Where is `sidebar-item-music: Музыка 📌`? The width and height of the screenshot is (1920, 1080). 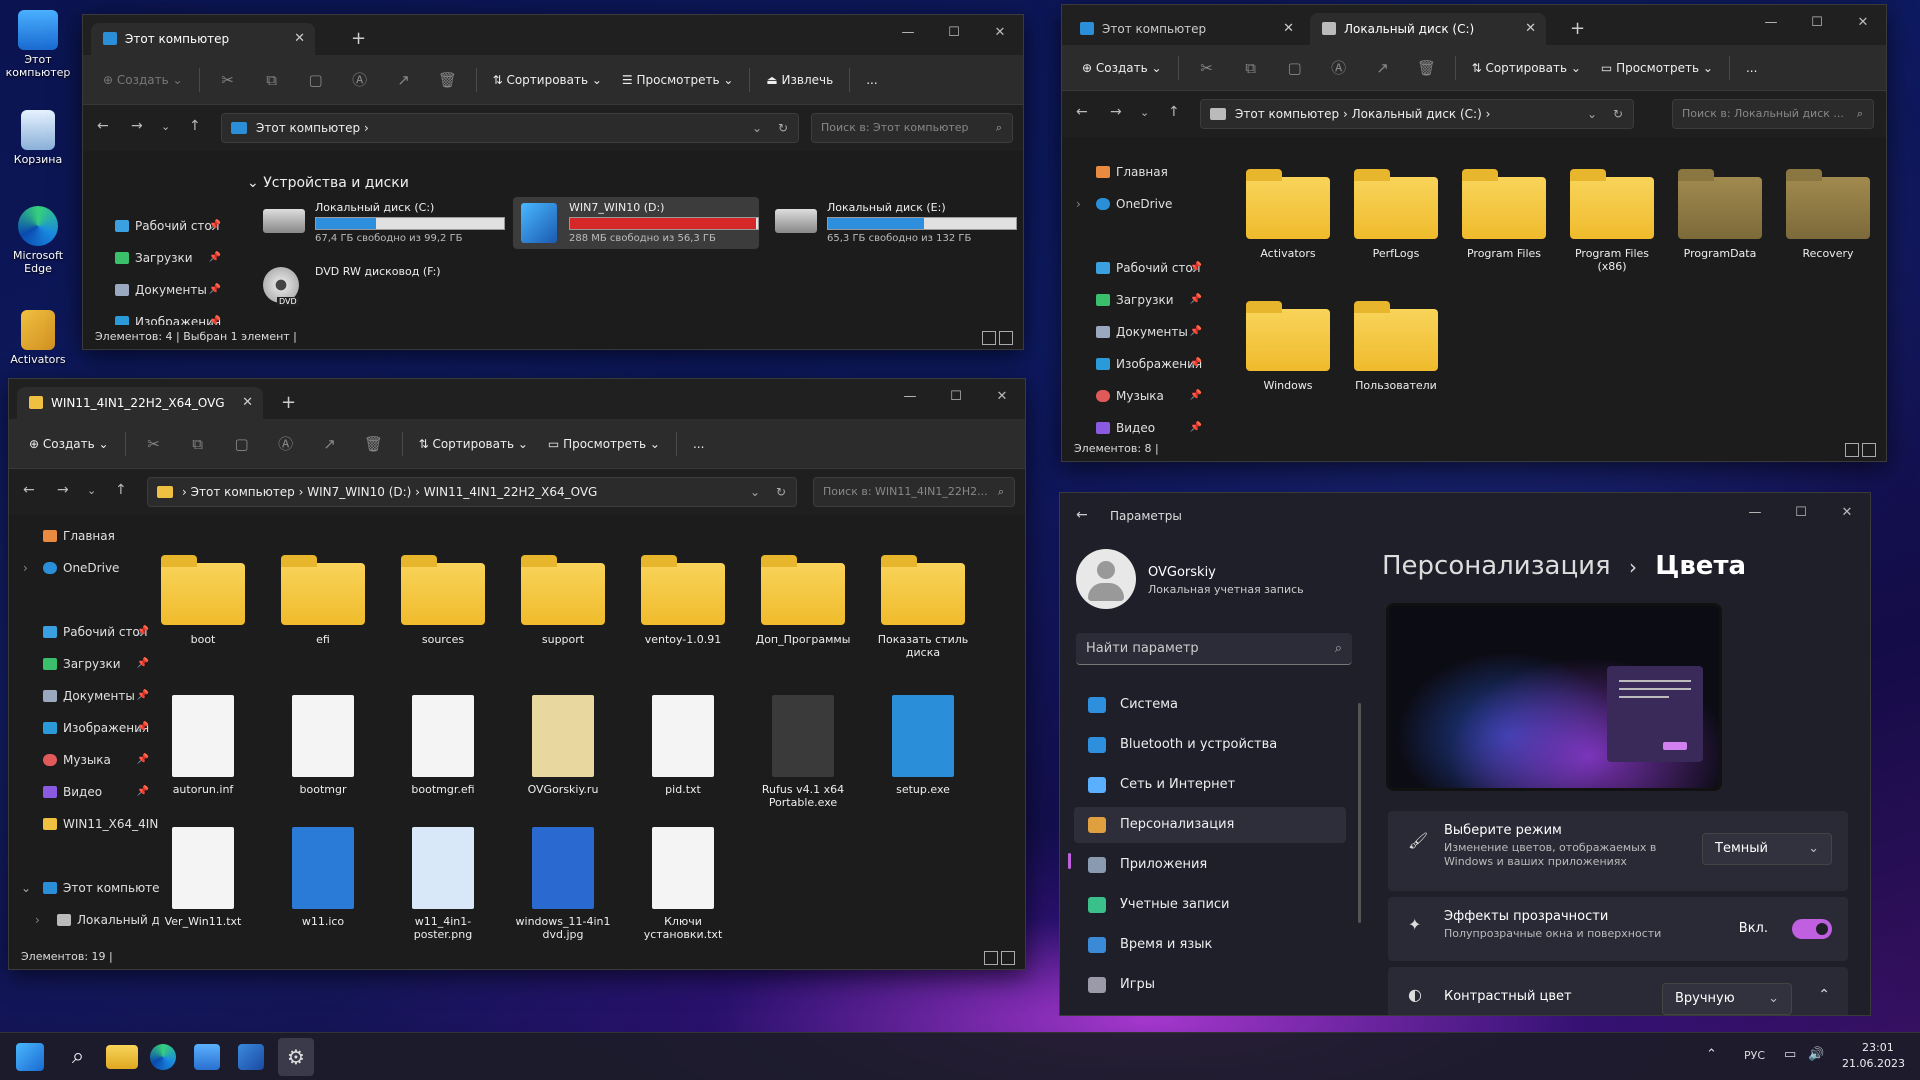
sidebar-item-music: Музыка 📌 is located at coordinates (84, 760).